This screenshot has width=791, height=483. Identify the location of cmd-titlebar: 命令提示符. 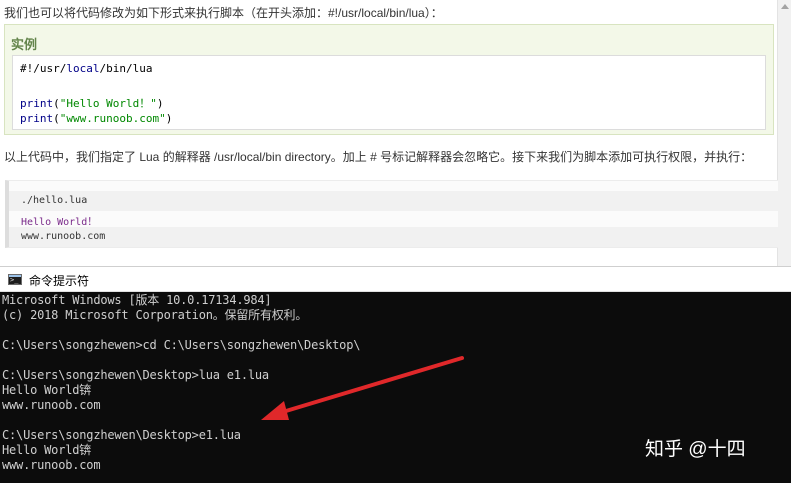
(395, 279).